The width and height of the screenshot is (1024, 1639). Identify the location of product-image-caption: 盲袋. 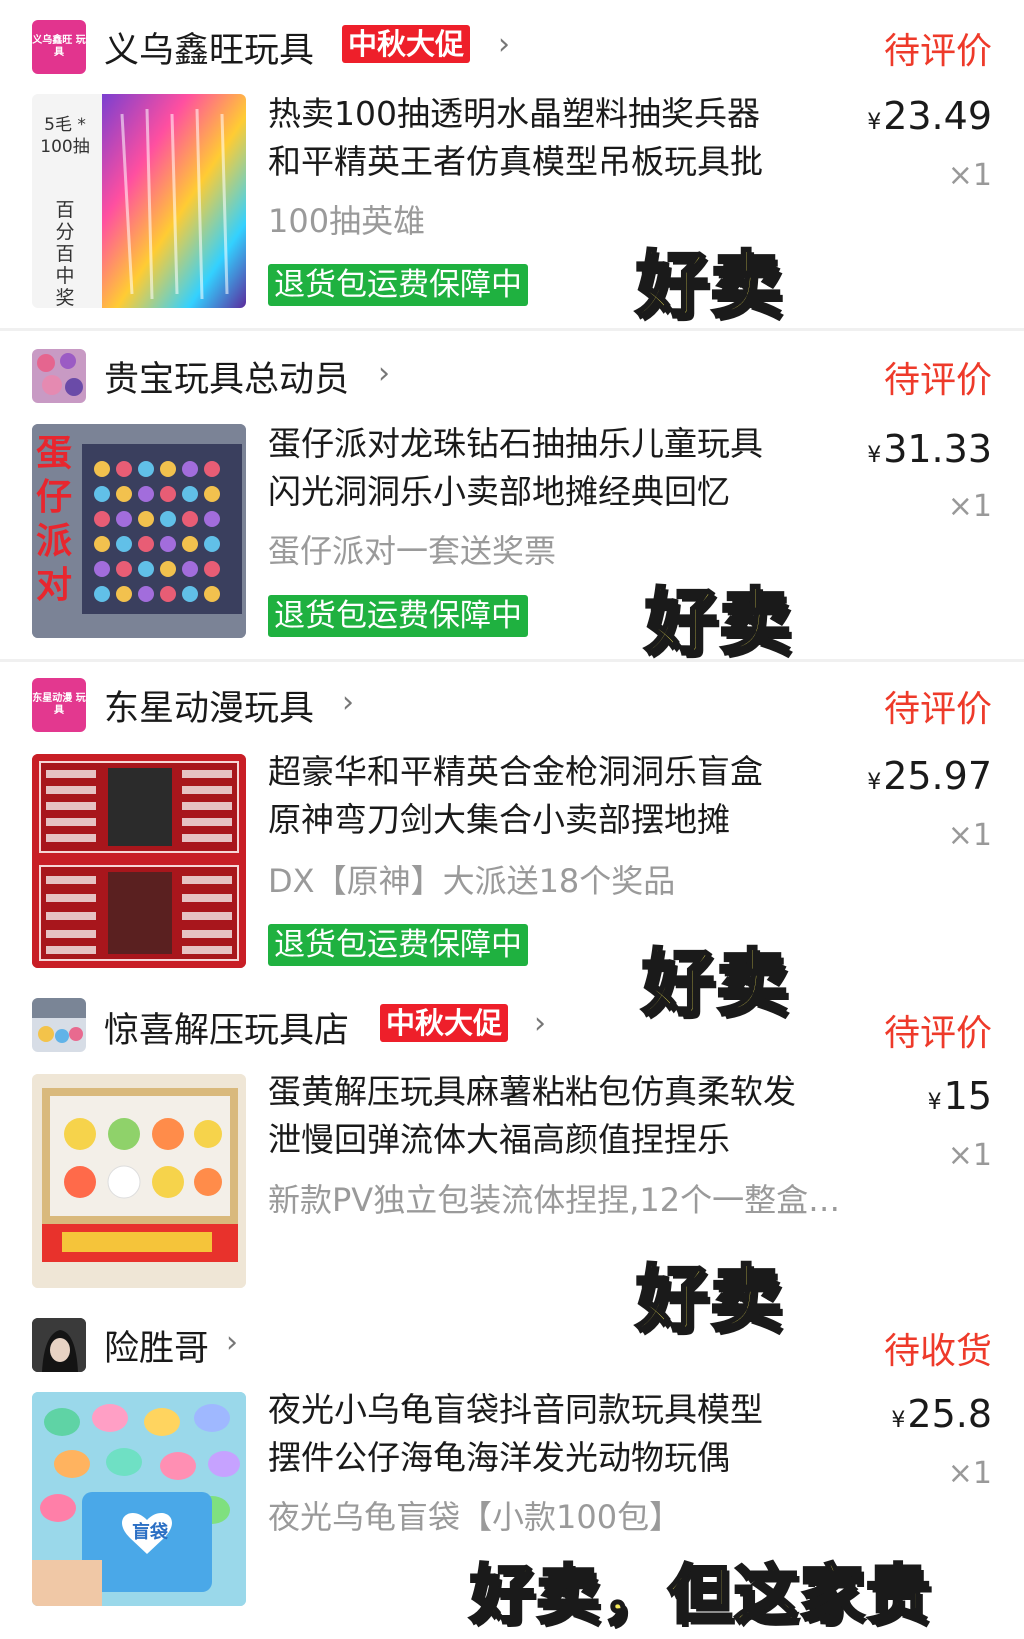
(150, 1532).